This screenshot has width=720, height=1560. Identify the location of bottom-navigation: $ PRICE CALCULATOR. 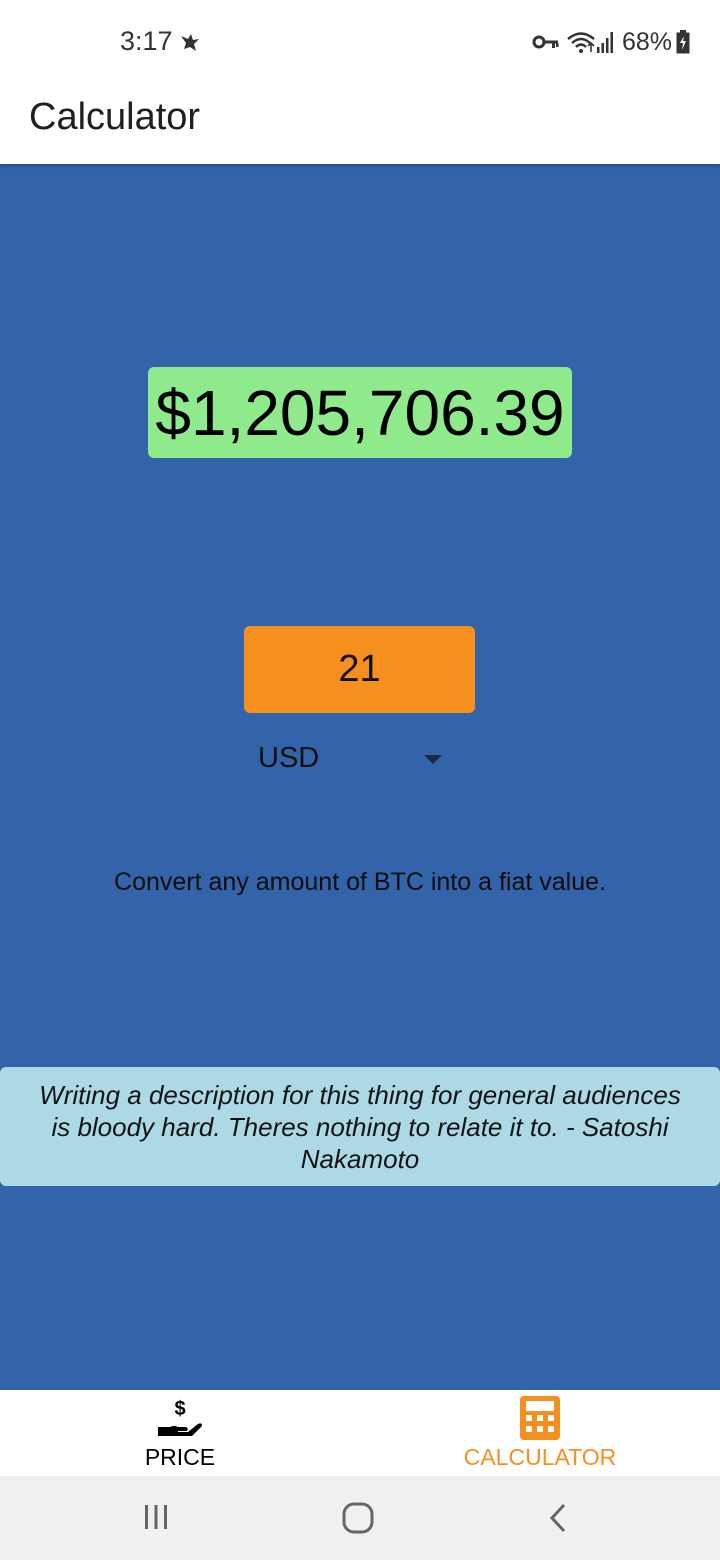
(360, 1433).